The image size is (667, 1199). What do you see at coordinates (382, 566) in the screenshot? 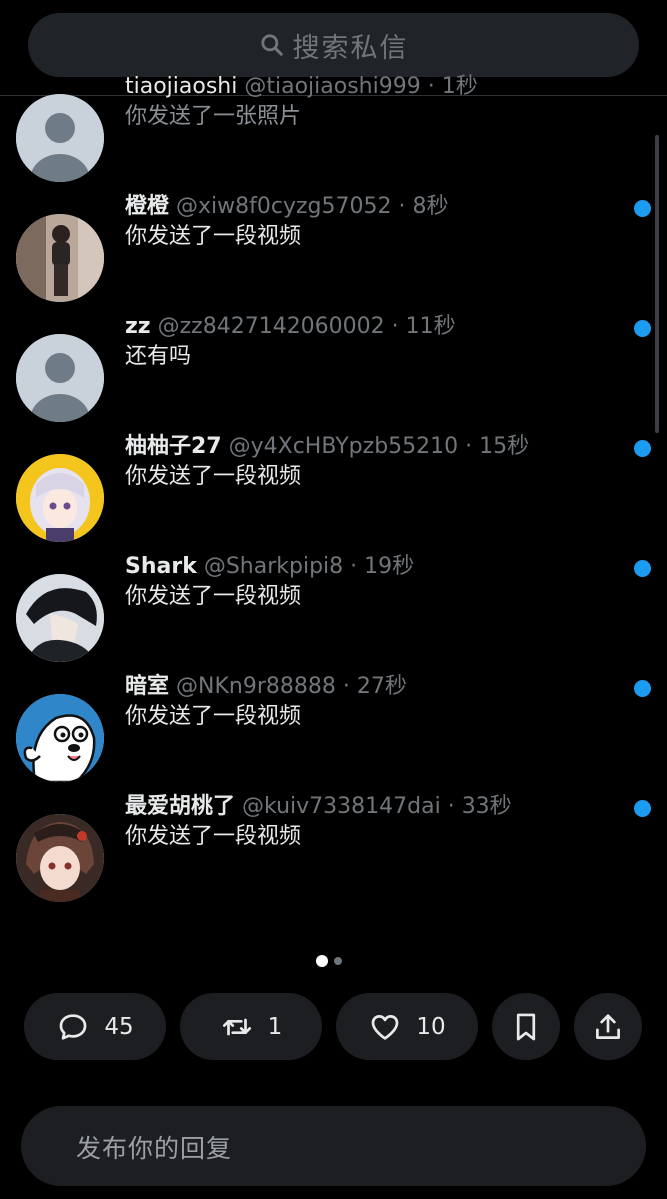
I see `message-time: · 19秒` at bounding box center [382, 566].